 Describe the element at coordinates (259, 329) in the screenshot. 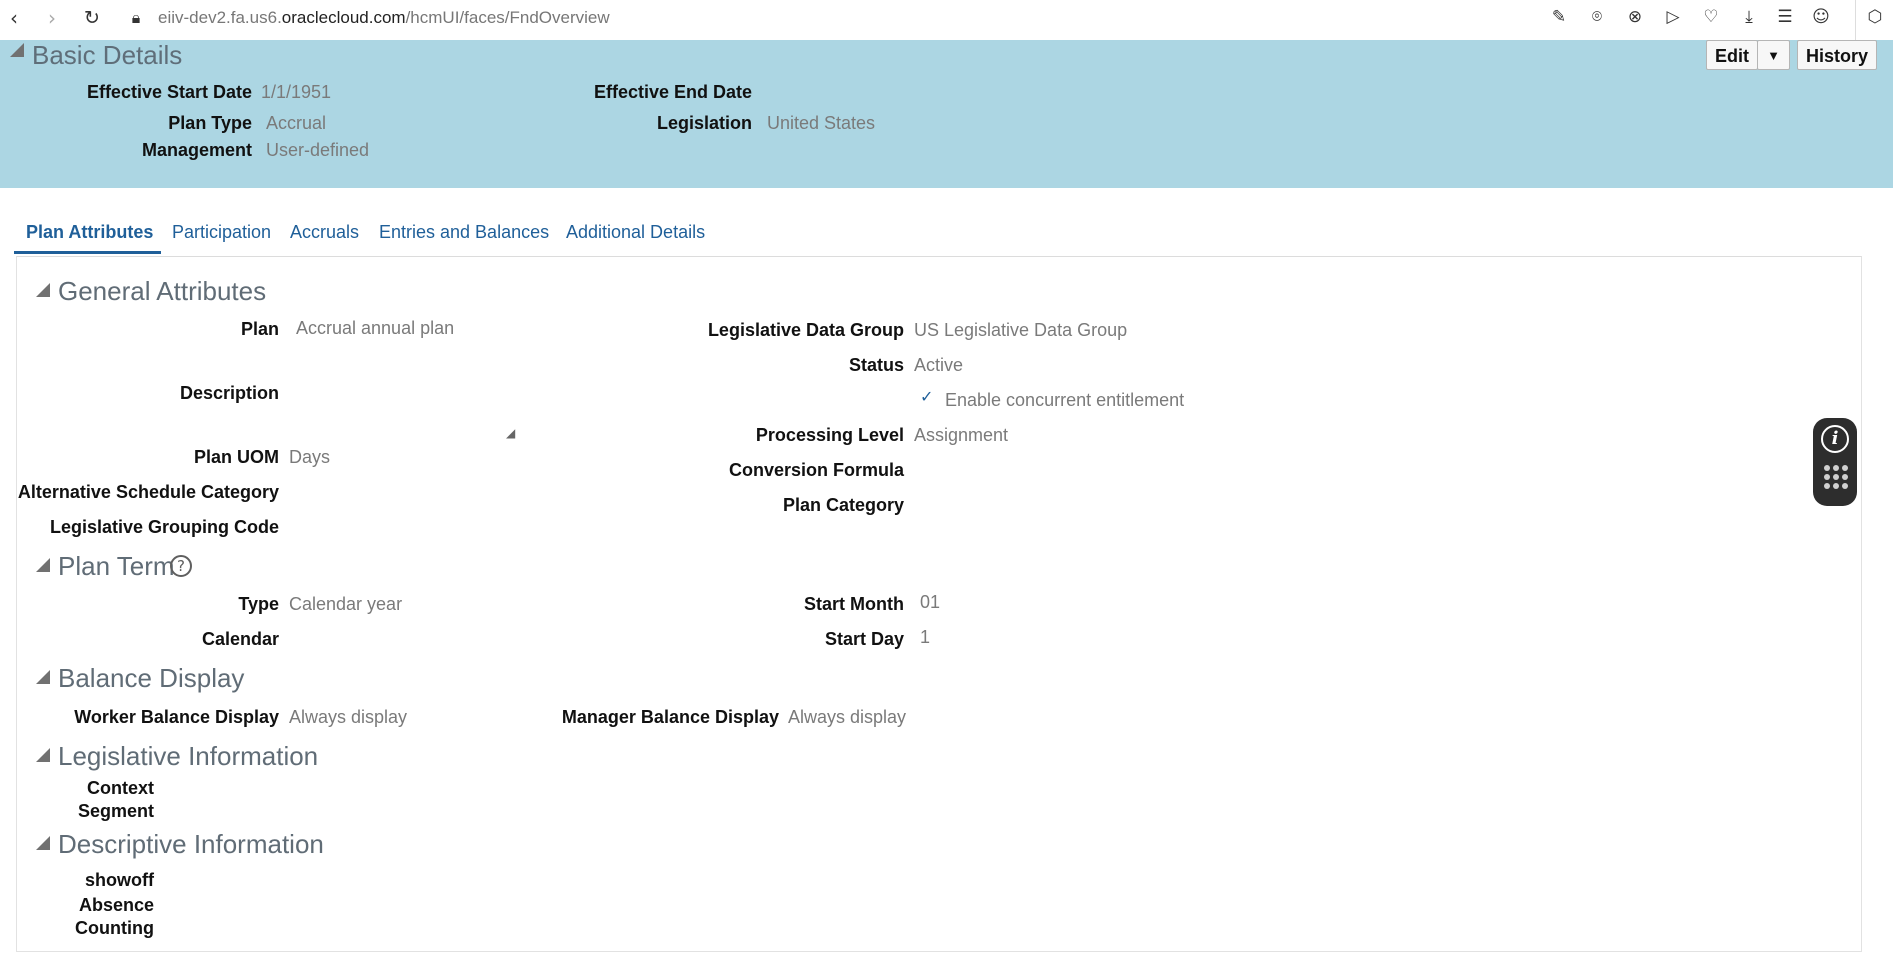

I see `plan-label: Plan` at that location.